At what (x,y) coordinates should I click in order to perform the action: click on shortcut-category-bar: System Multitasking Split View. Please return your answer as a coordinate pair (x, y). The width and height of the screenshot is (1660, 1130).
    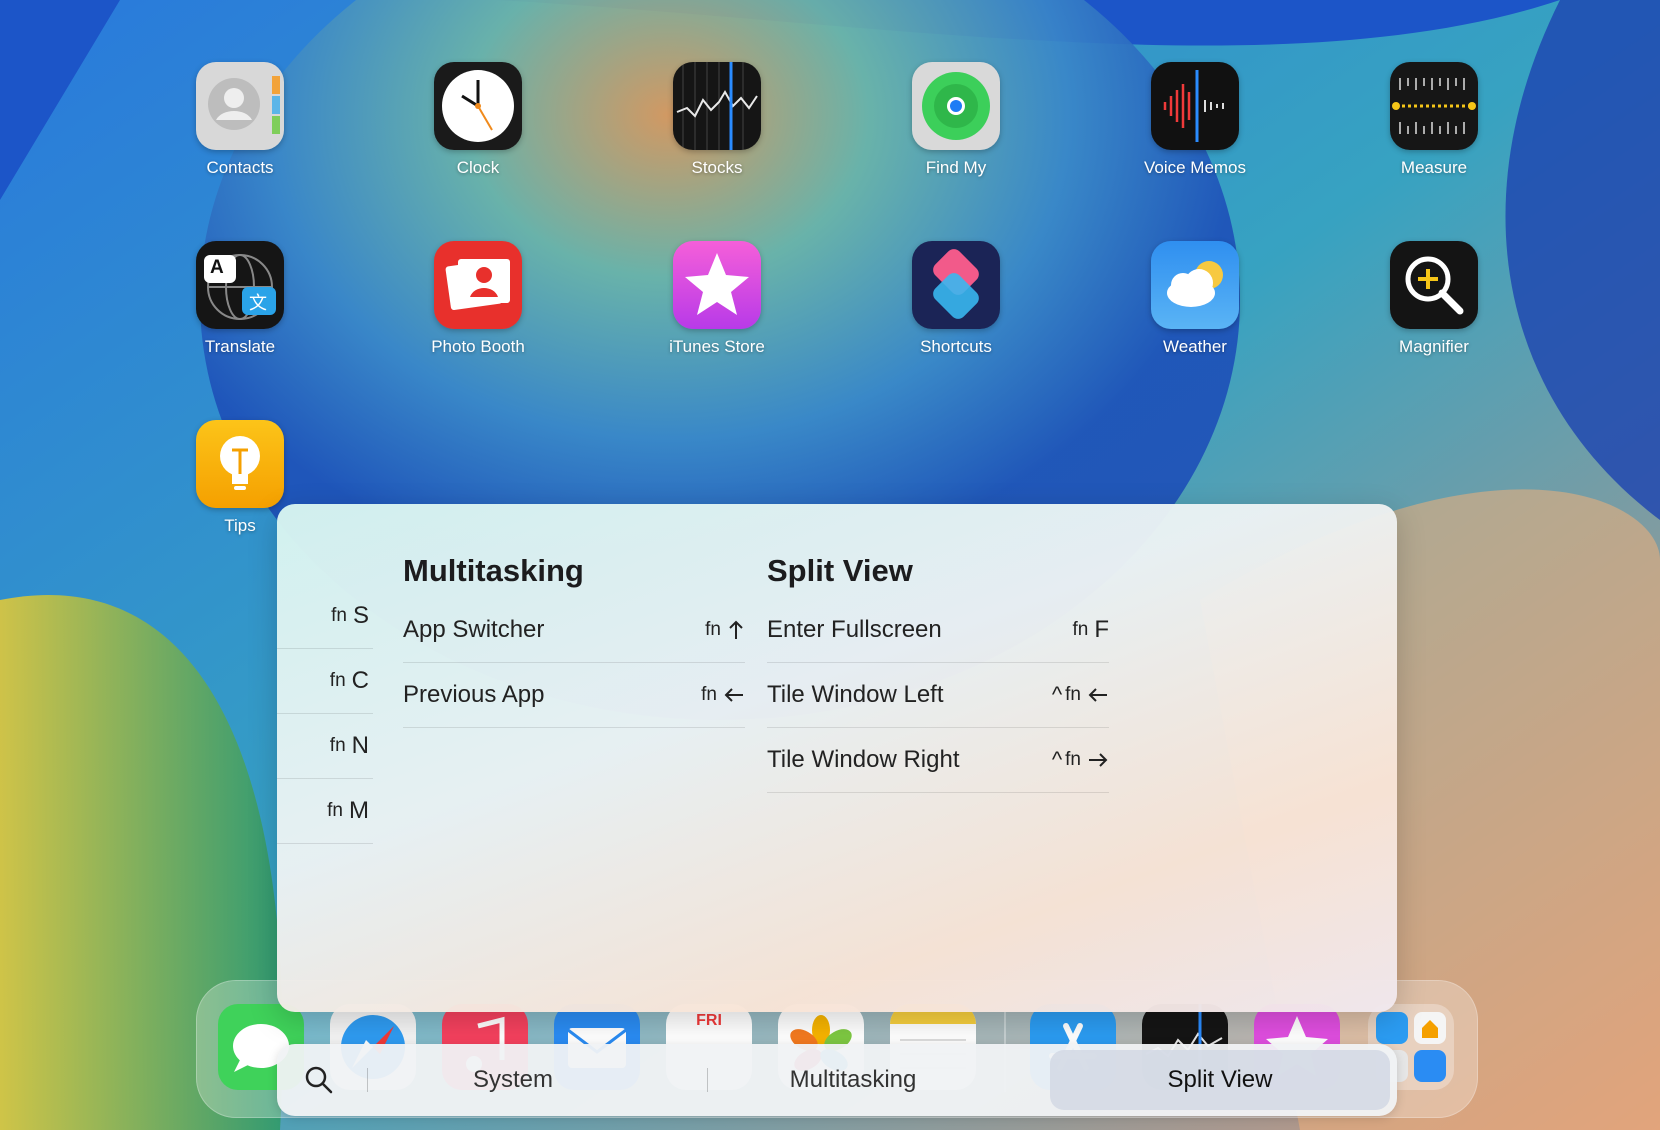
    Looking at the image, I should click on (837, 1080).